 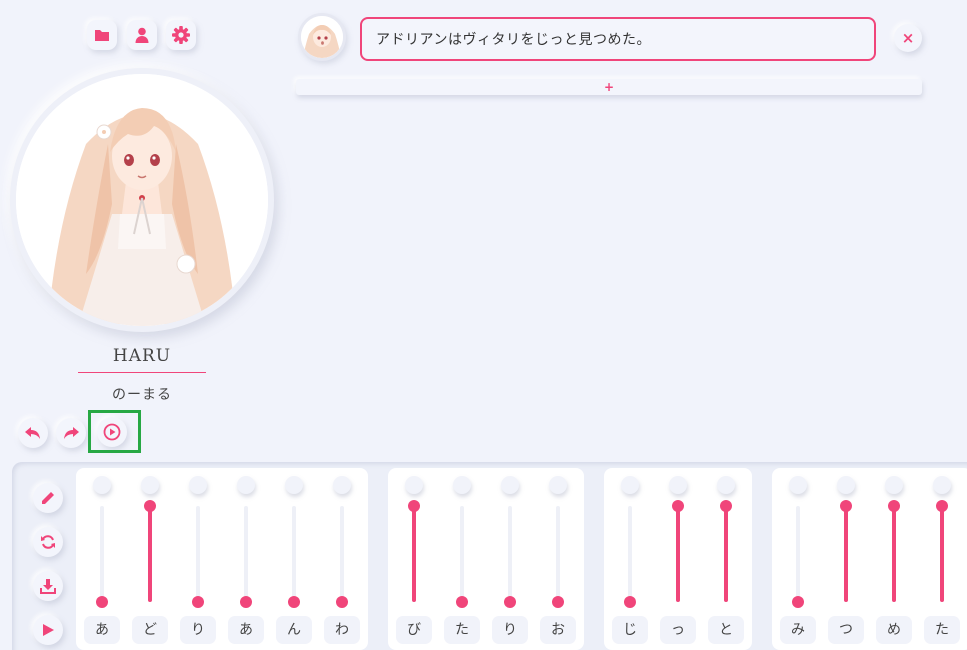 I want to click on phoneme-label: ど, so click(x=150, y=630).